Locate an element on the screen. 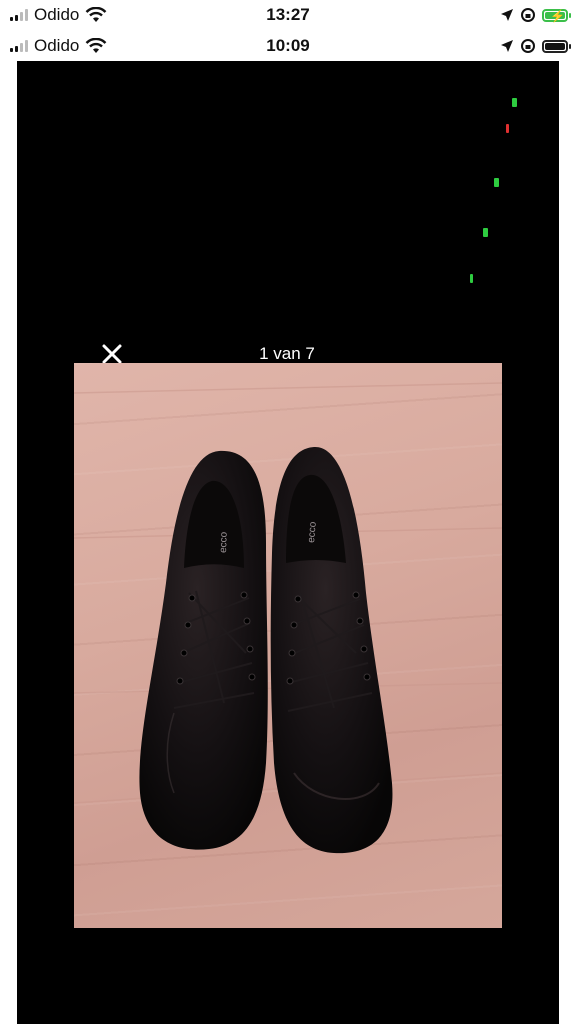  close-icon is located at coordinates (112, 354).